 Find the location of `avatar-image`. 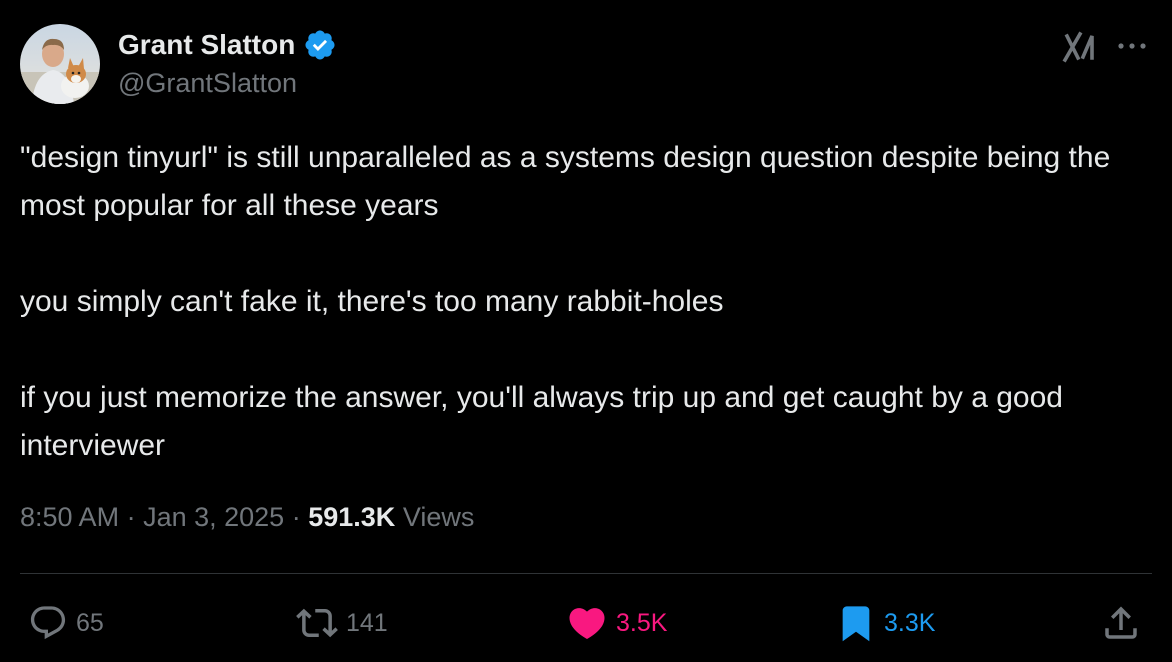

avatar-image is located at coordinates (60, 64).